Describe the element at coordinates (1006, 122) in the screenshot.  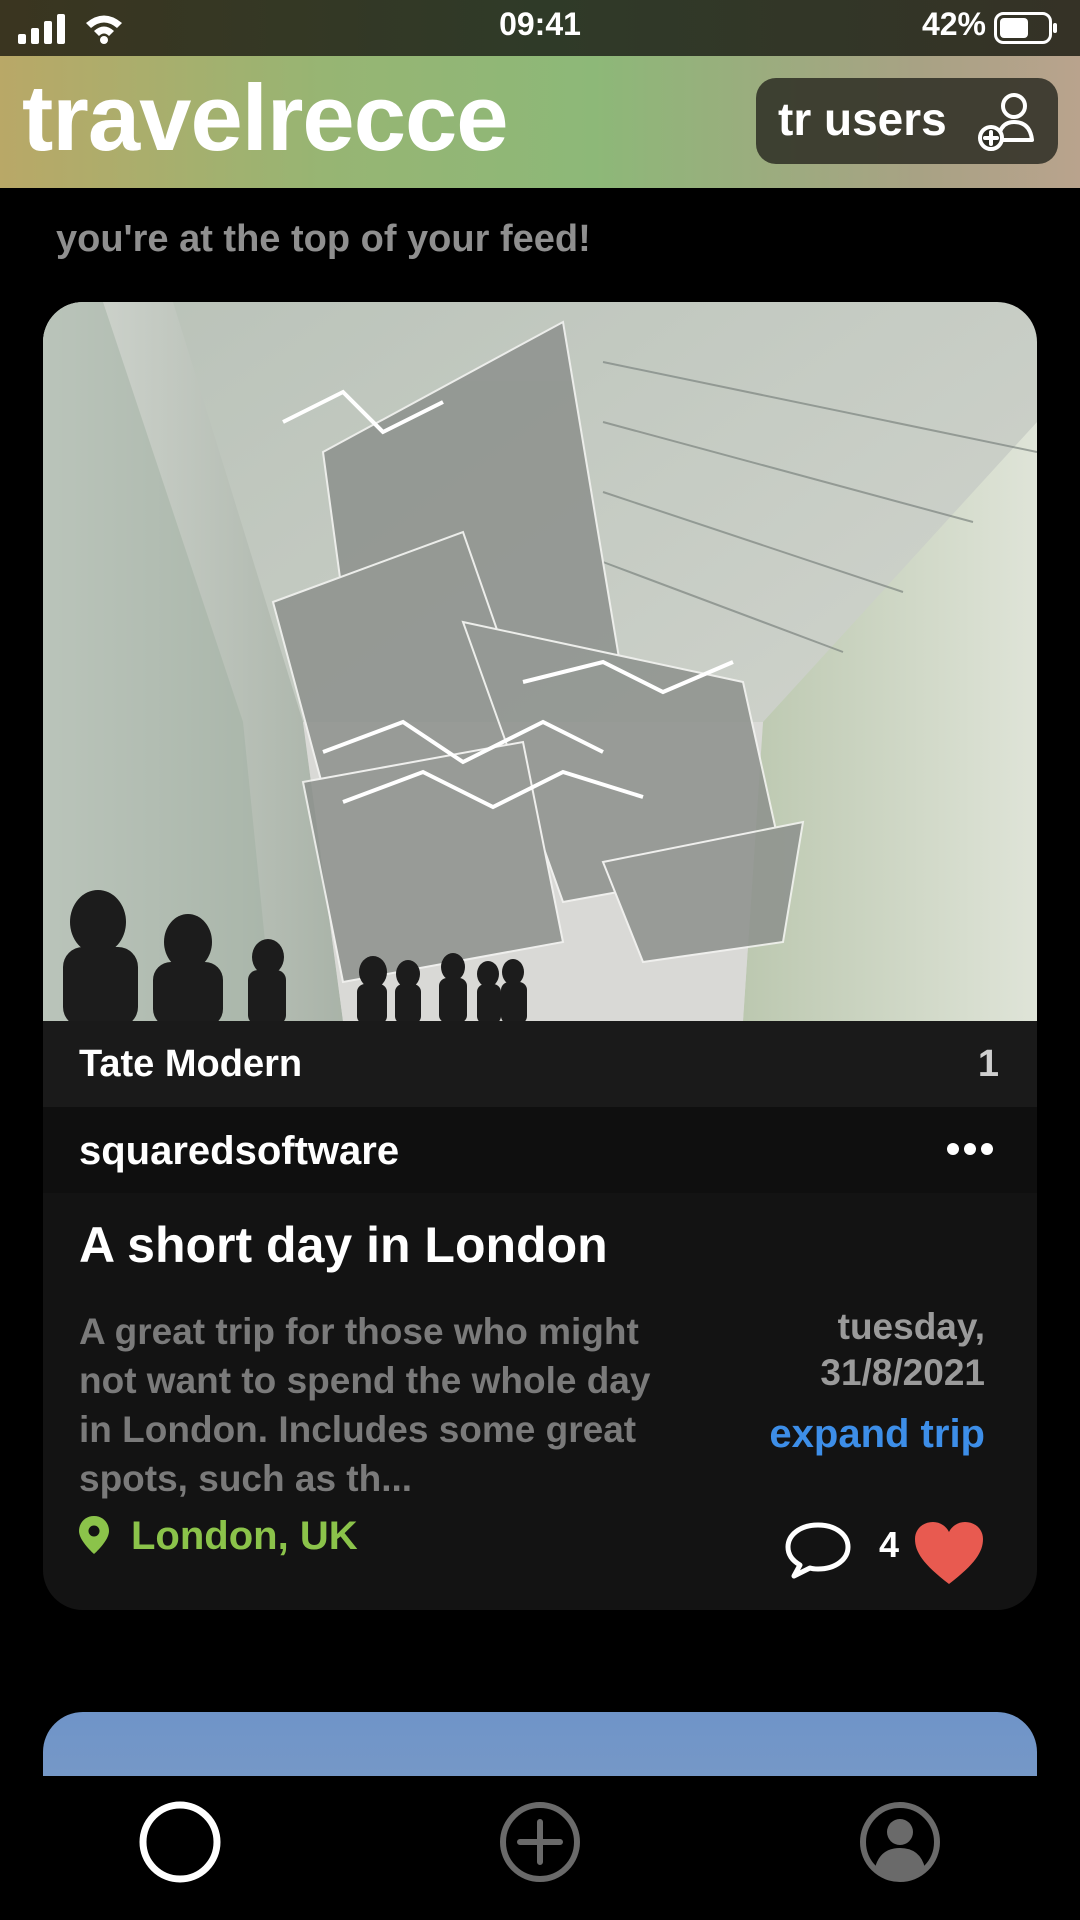
I see `add-user-icon` at that location.